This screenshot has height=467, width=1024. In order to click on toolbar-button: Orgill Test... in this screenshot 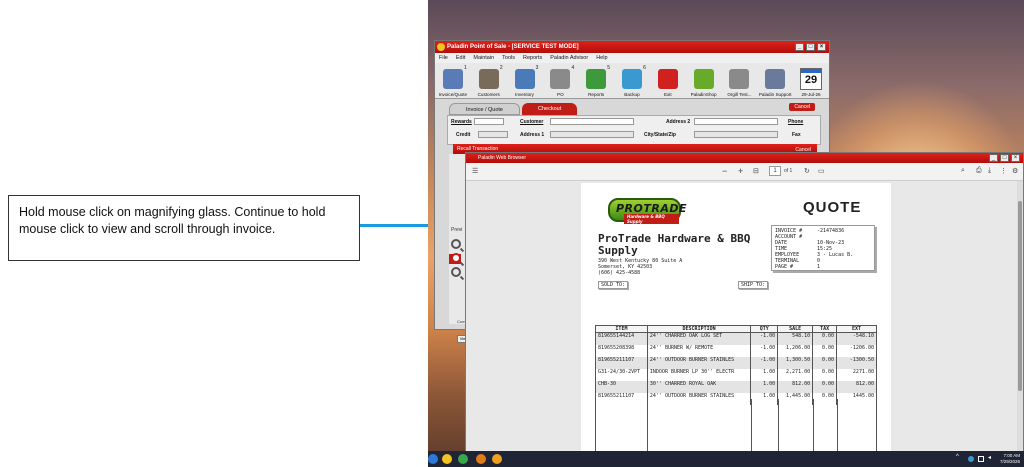, I will do `click(740, 81)`.